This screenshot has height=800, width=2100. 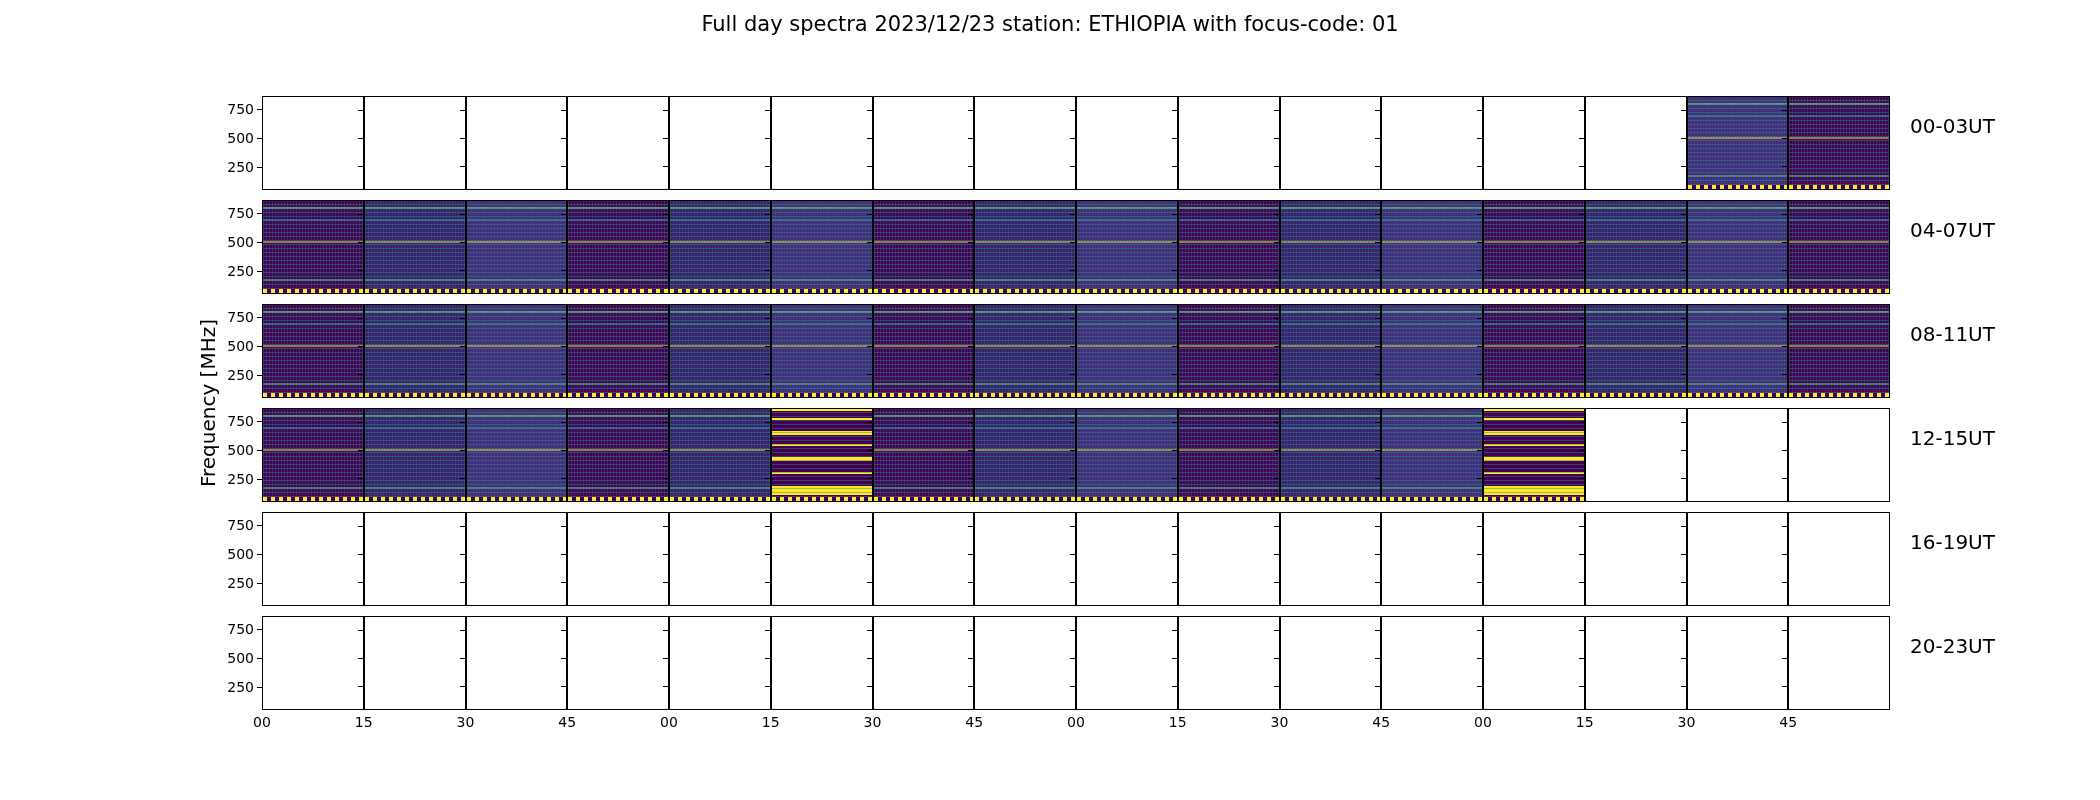 I want to click on chart-title: Full day spectra 2023/12/23 station: ETHIOPIA with focus-code: 01, so click(x=1050, y=24).